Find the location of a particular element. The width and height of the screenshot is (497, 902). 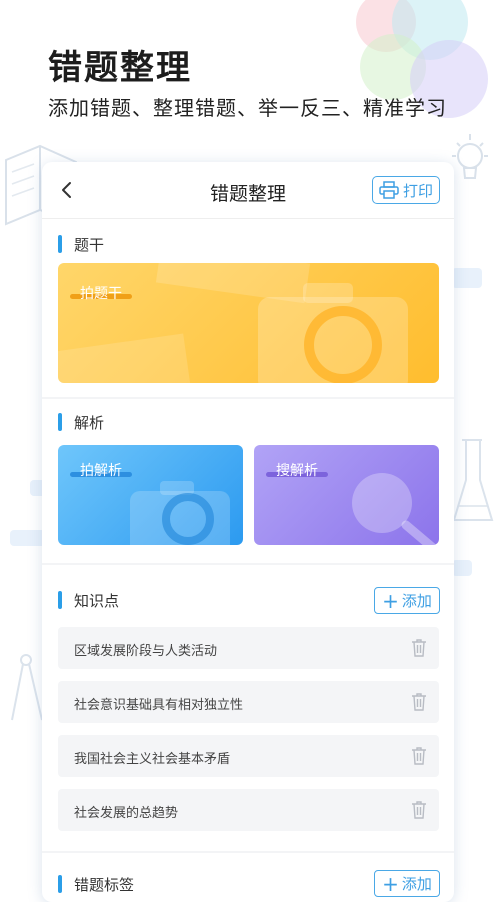

knowledge-item: 我国社会主义社会基本矛盾 is located at coordinates (248, 756).